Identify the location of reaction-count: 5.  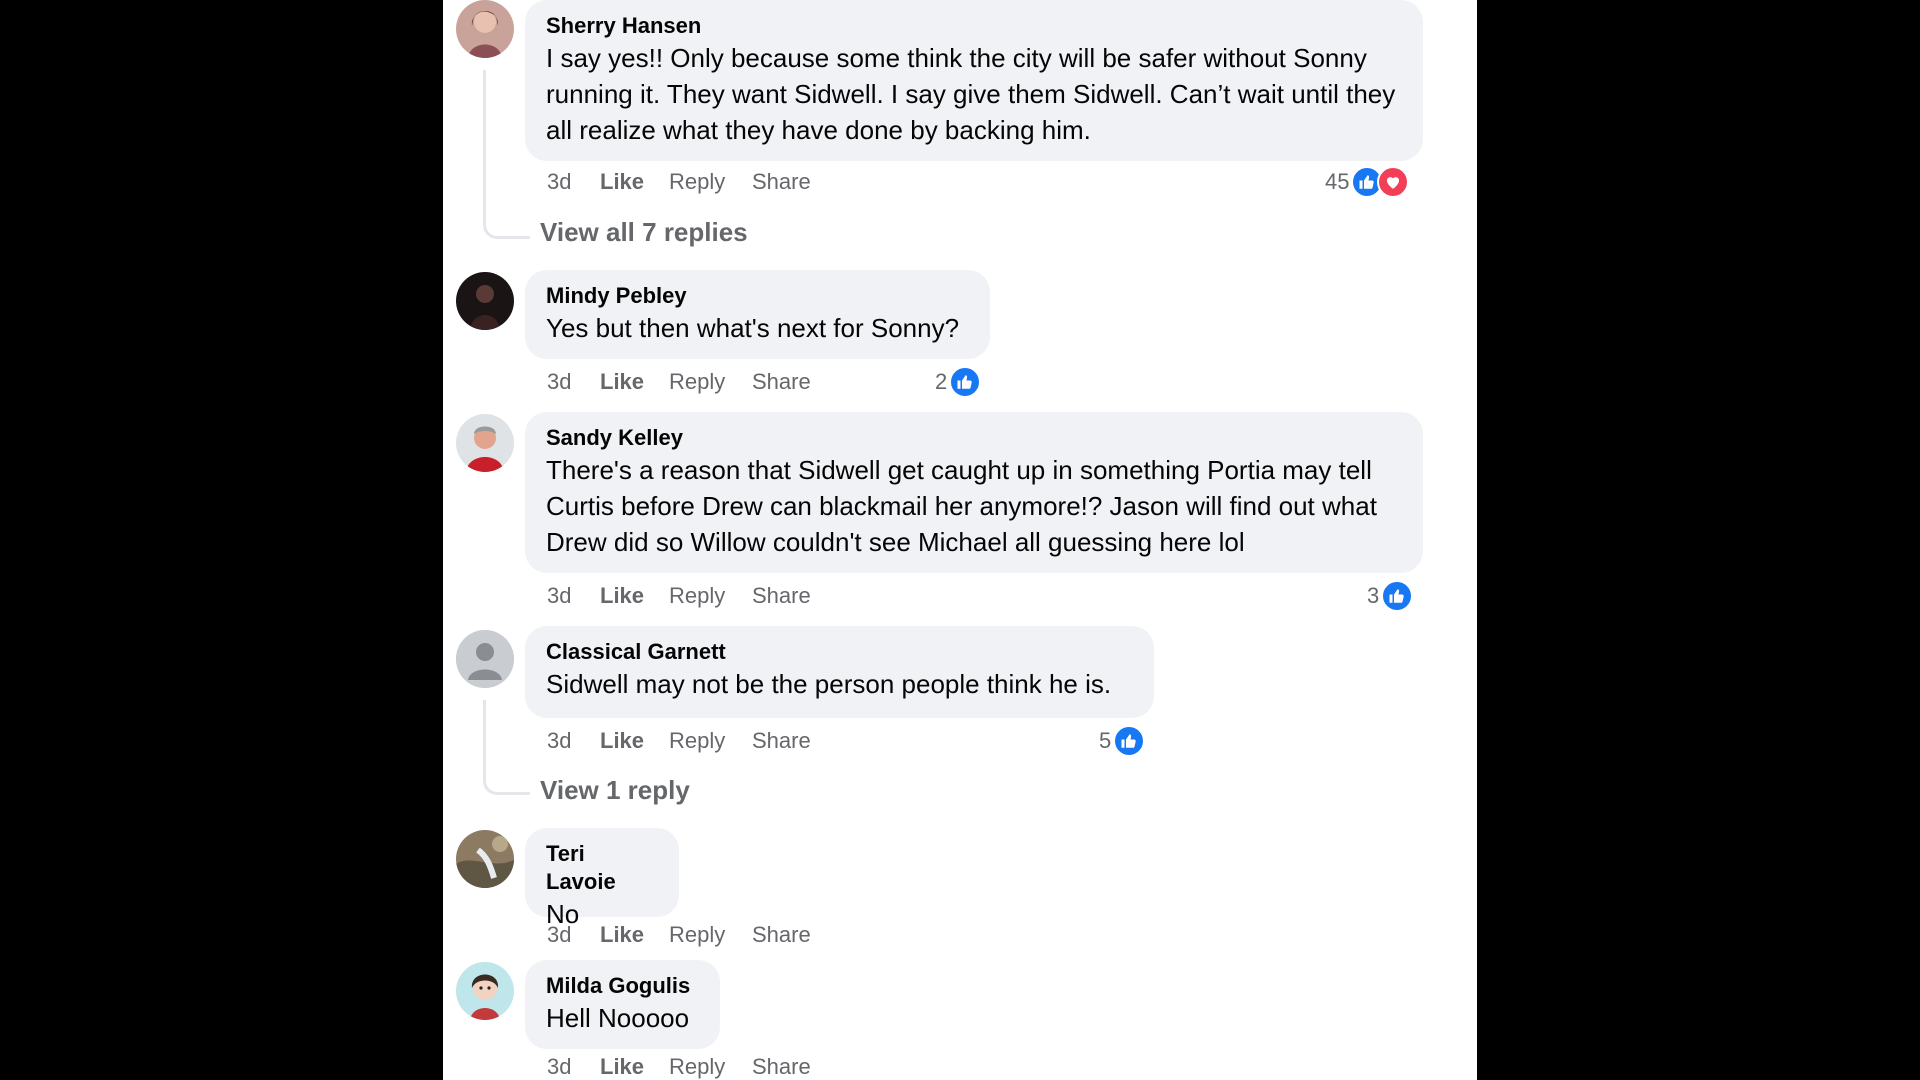
(1105, 740).